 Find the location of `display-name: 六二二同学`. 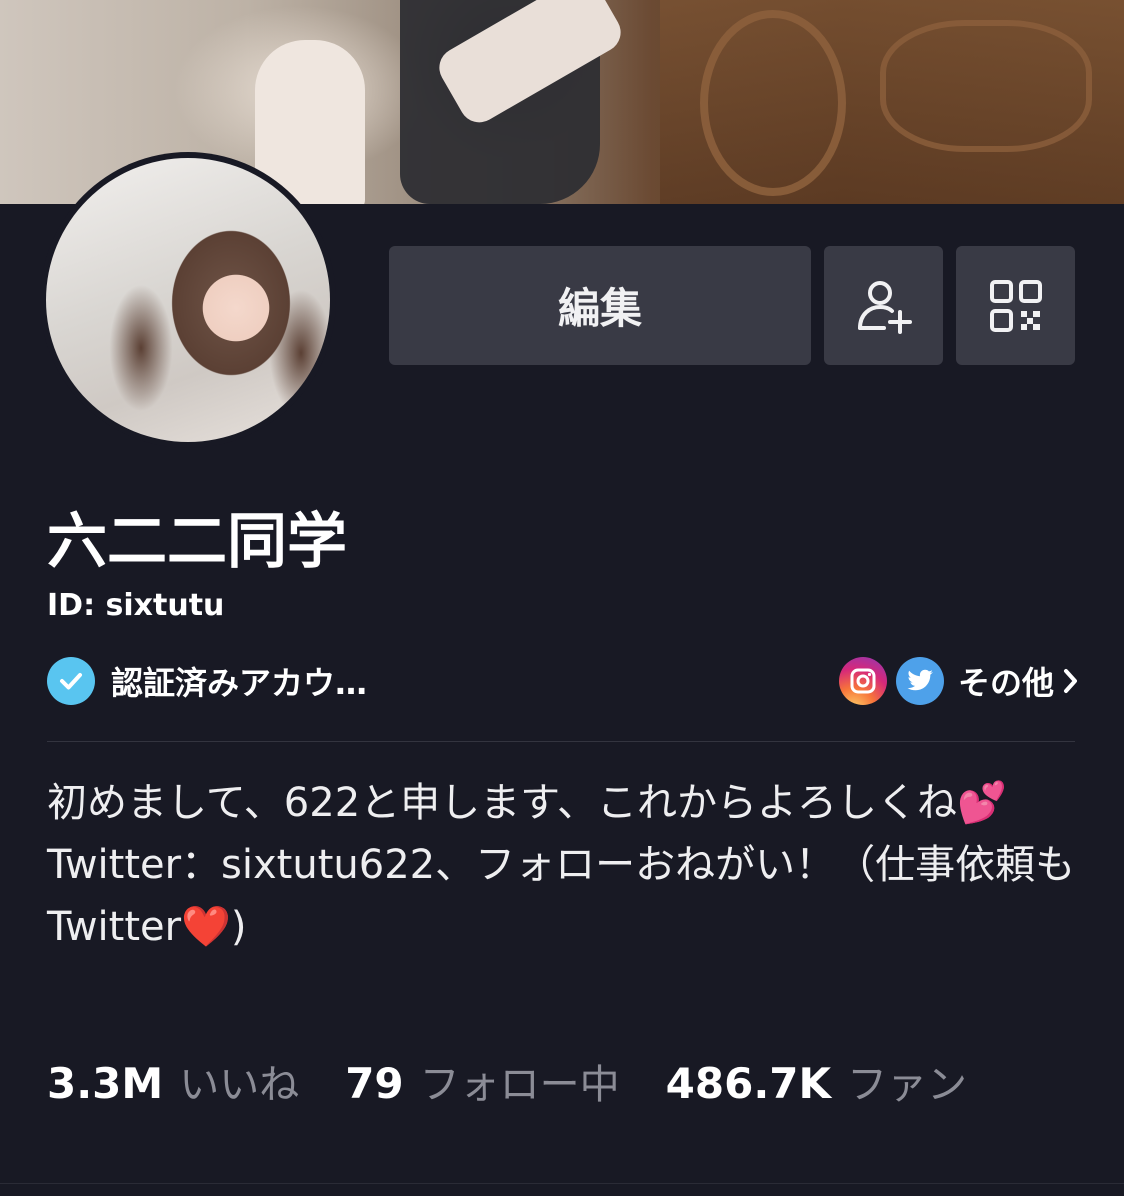

display-name: 六二二同学 is located at coordinates (197, 542).